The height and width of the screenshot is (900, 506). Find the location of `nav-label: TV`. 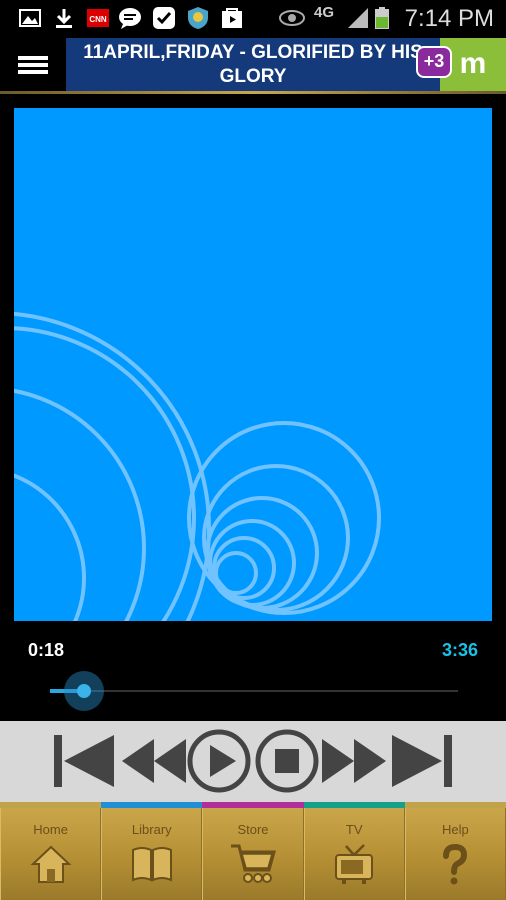

nav-label: TV is located at coordinates (354, 829).